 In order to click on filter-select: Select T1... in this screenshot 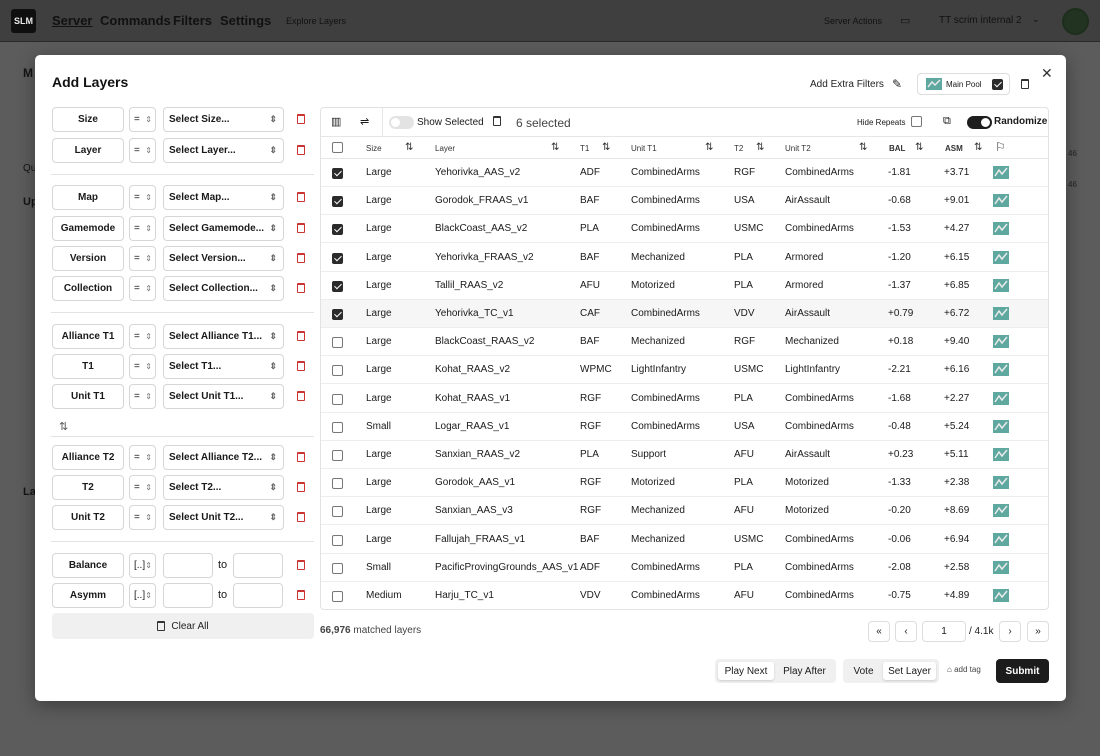, I will do `click(223, 366)`.